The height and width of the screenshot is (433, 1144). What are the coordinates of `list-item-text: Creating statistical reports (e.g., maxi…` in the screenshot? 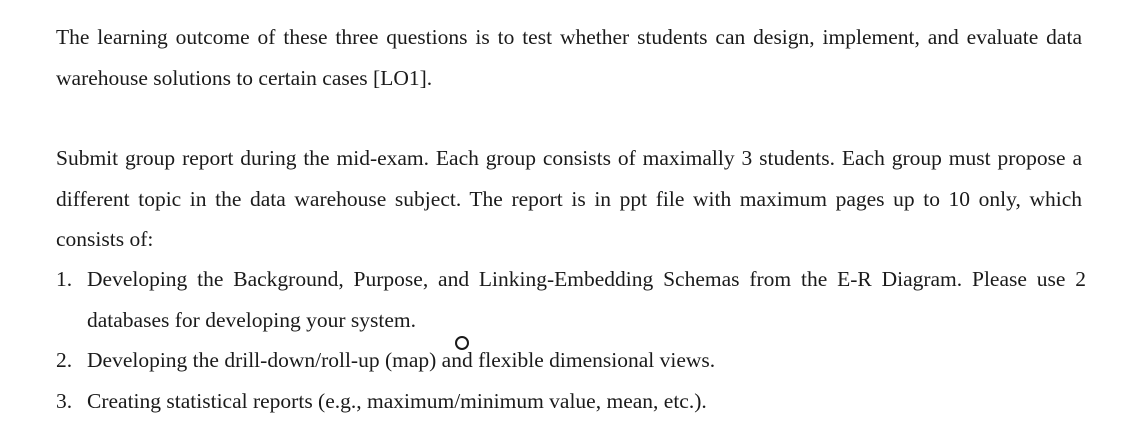 It's located at (397, 400).